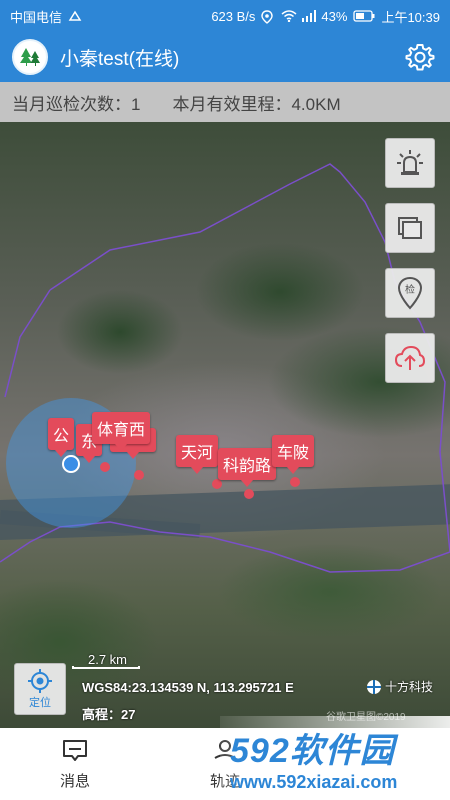 The image size is (450, 800). What do you see at coordinates (76, 104) in the screenshot?
I see `patrol-count: 当月巡检次数：1` at bounding box center [76, 104].